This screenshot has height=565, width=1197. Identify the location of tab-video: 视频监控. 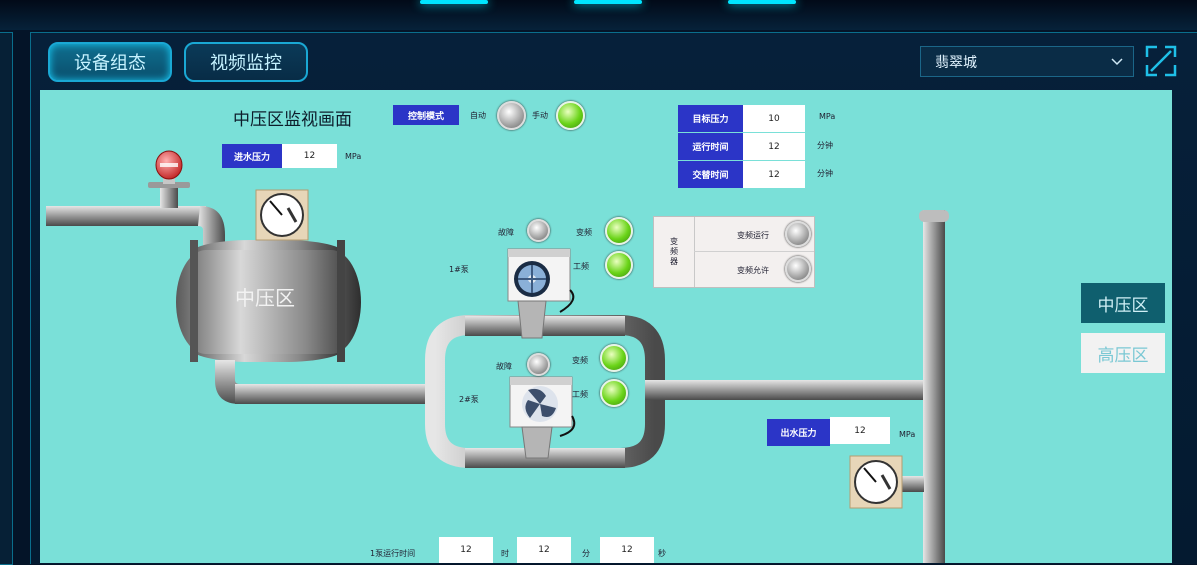
(246, 62).